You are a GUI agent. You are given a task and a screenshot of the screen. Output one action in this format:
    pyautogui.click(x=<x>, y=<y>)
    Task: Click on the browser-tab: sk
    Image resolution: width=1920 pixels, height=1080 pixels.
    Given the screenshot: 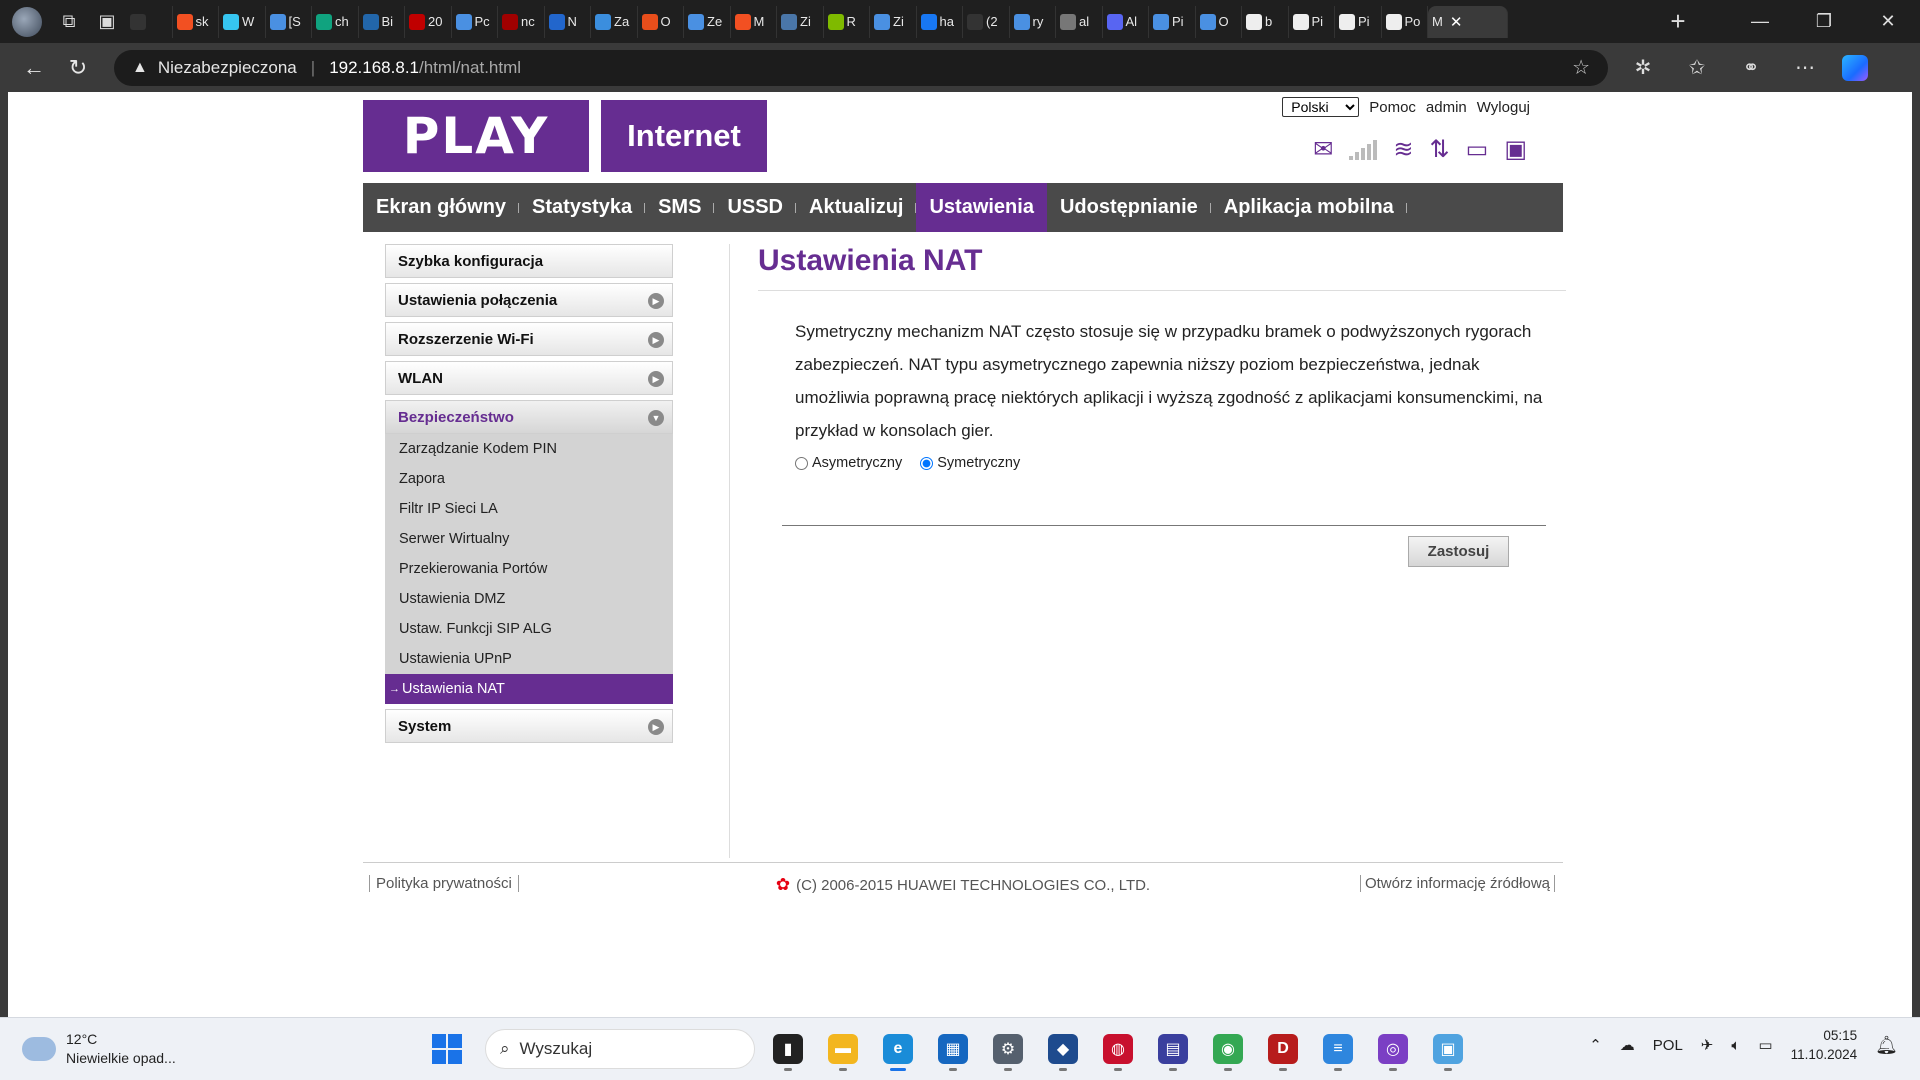 What is the action you would take?
    pyautogui.click(x=196, y=21)
    